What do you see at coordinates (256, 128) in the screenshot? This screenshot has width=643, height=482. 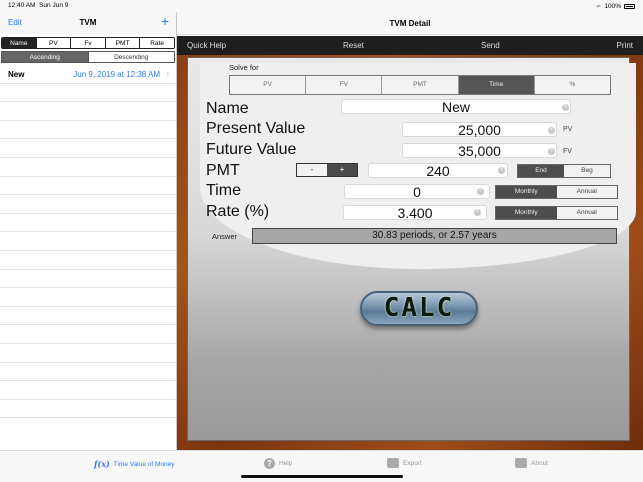 I see `pv-label: Present Value` at bounding box center [256, 128].